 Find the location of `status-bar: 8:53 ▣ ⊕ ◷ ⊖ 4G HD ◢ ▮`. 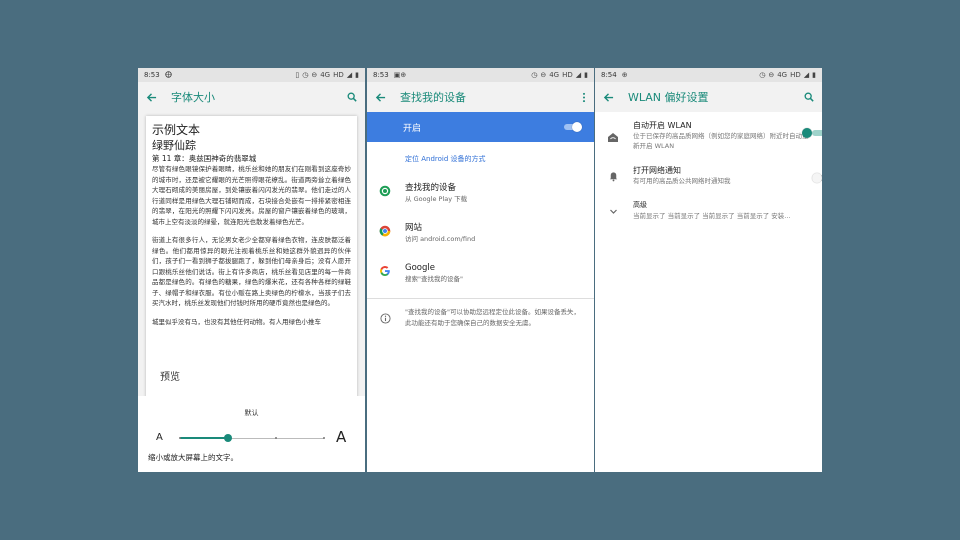

status-bar: 8:53 ▣ ⊕ ◷ ⊖ 4G HD ◢ ▮ is located at coordinates (480, 75).